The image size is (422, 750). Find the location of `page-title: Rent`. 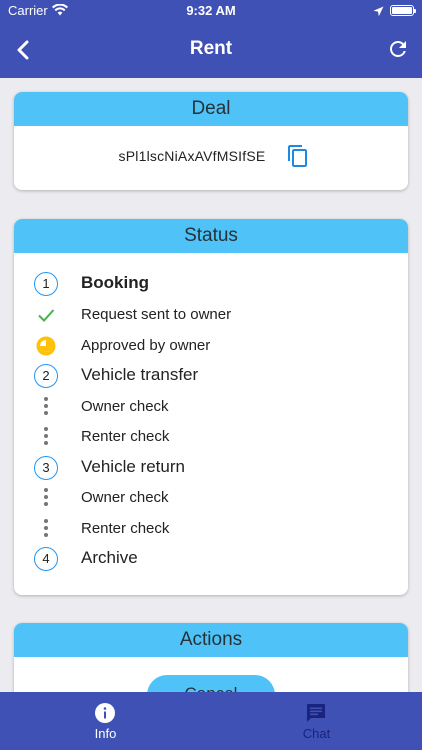

page-title: Rent is located at coordinates (211, 48).